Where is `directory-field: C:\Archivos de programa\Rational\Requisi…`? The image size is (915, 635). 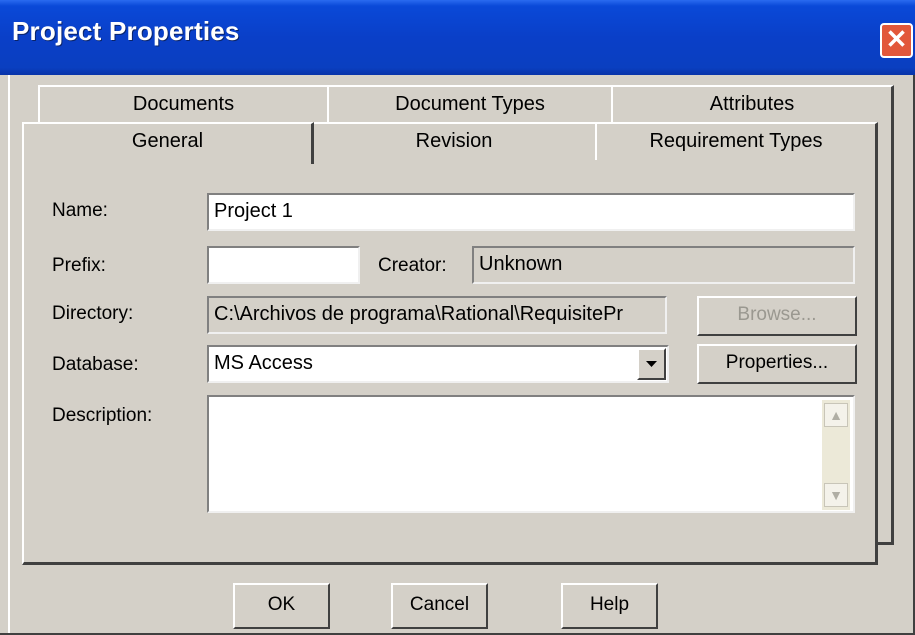 directory-field: C:\Archivos de programa\Rational\Requisi… is located at coordinates (437, 315).